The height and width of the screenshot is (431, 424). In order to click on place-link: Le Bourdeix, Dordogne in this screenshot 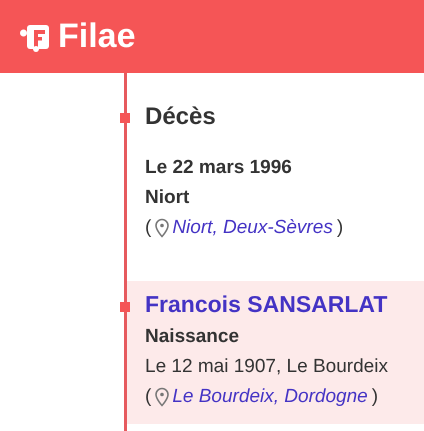, I will do `click(270, 397)`.